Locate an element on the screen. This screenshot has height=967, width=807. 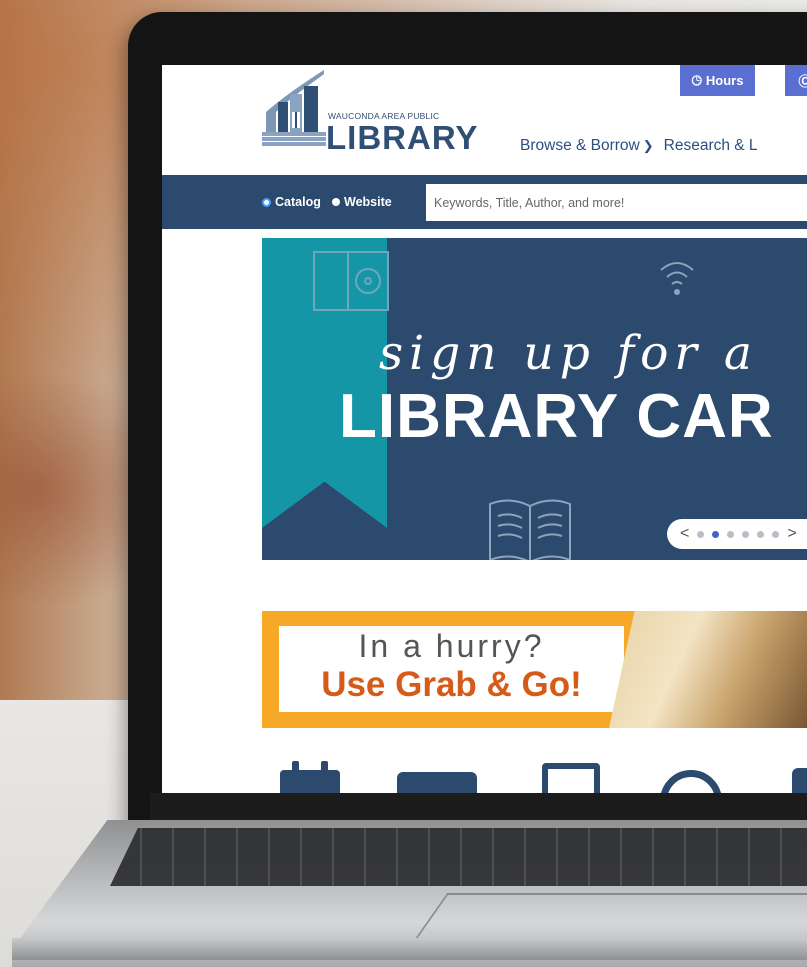
book-photo is located at coordinates (708, 669).